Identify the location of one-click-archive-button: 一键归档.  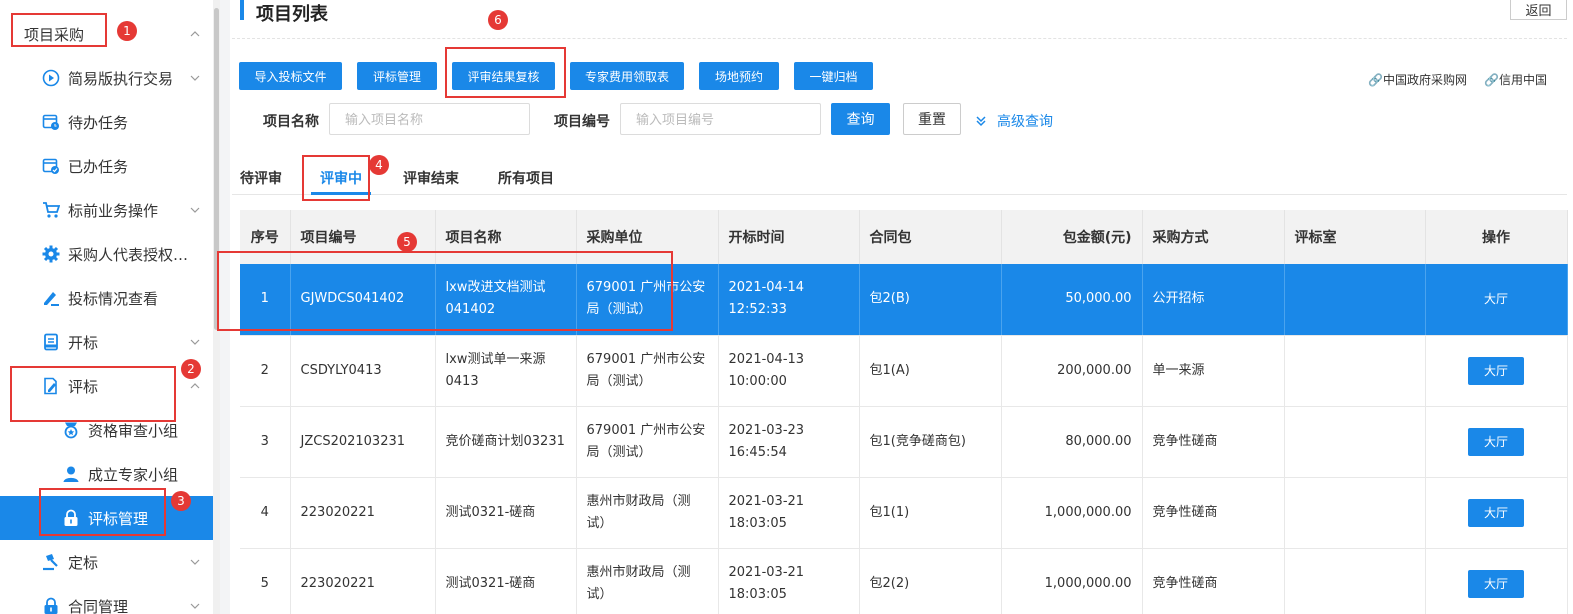
(833, 76).